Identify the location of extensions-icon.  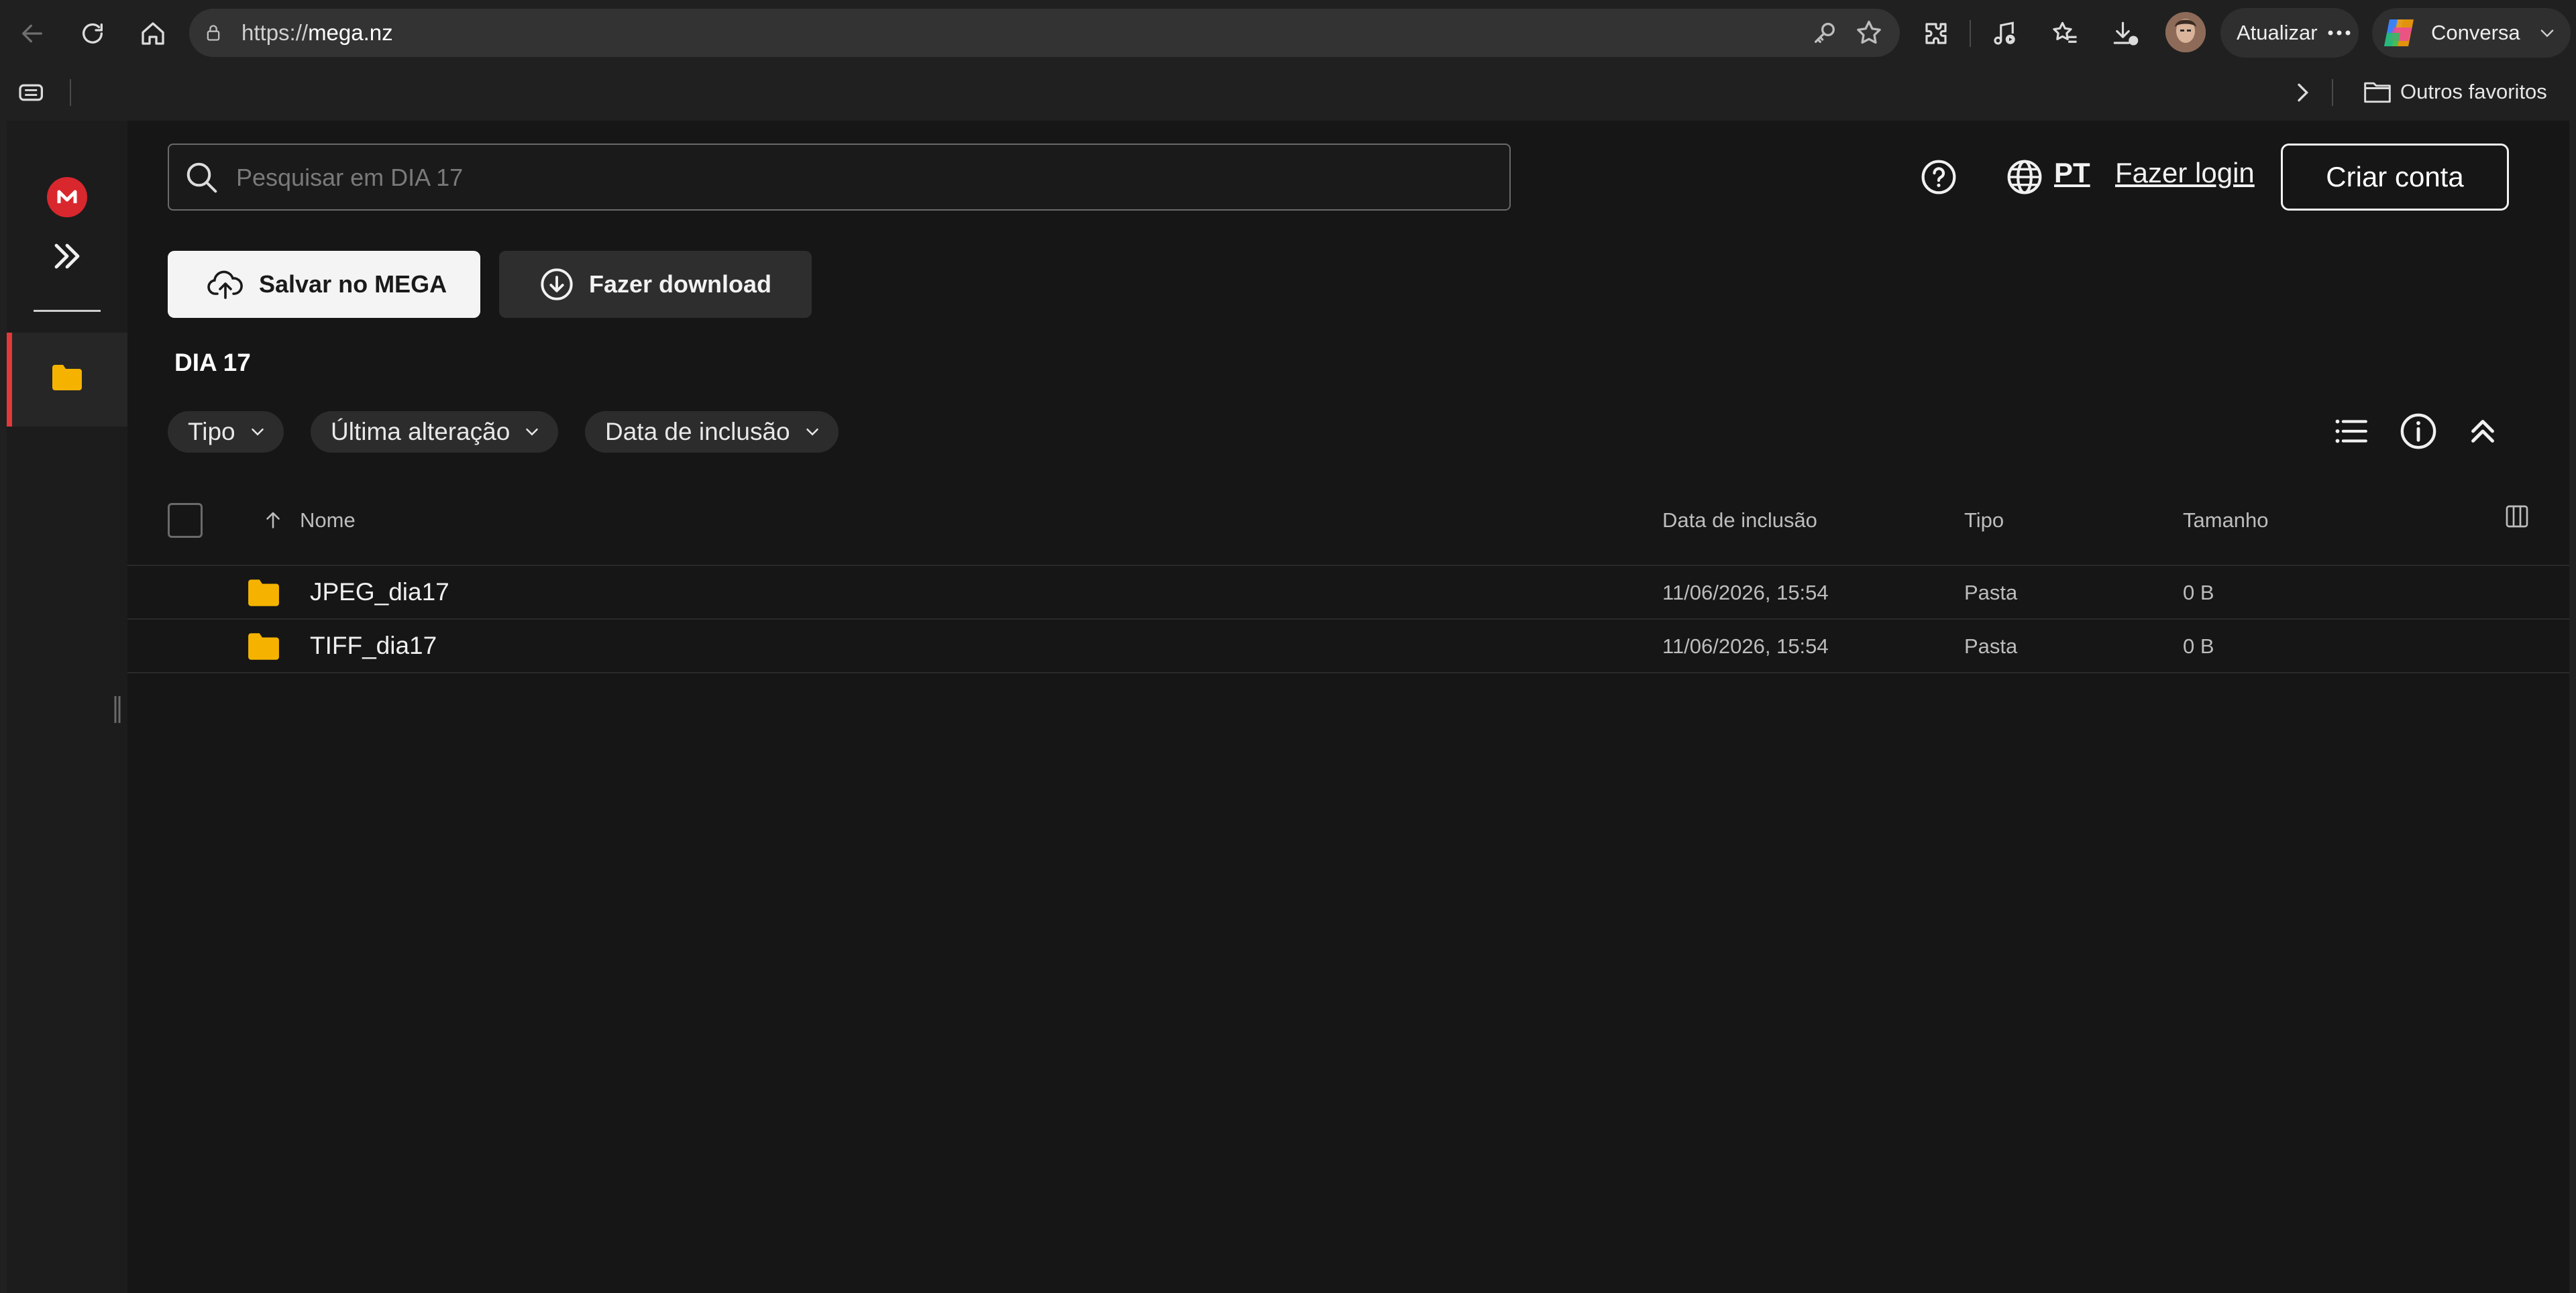
(1936, 33).